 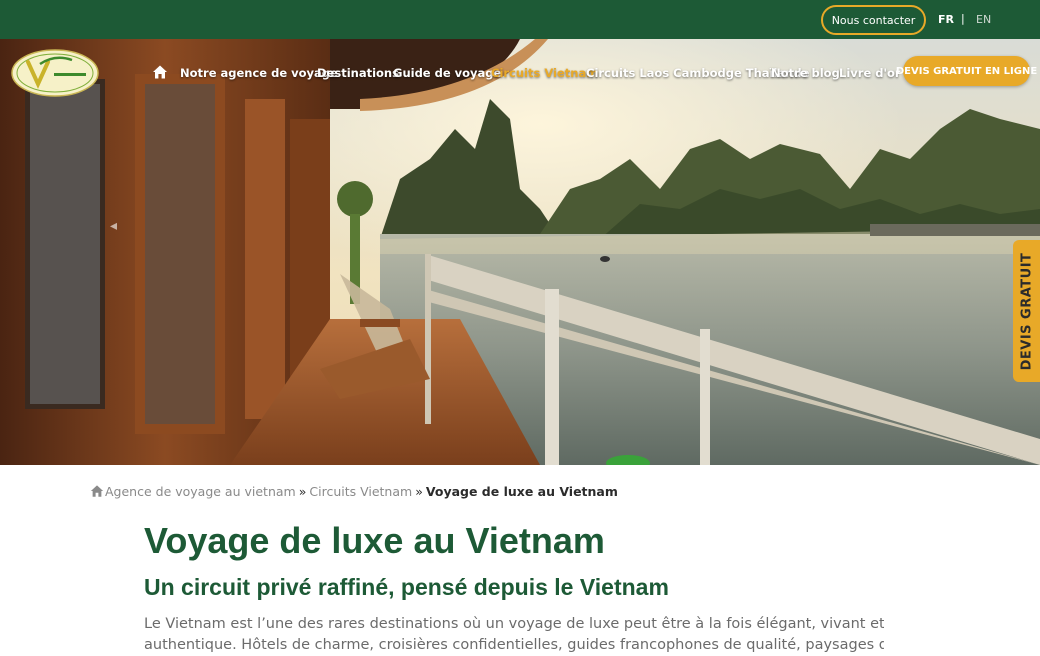 I want to click on language-en-link: EN, so click(x=983, y=19).